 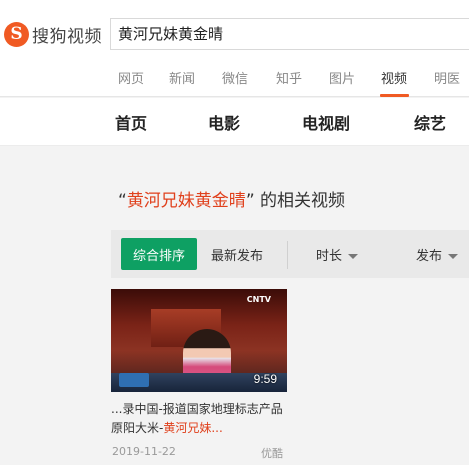 What do you see at coordinates (430, 122) in the screenshot?
I see `category-variety: 综艺` at bounding box center [430, 122].